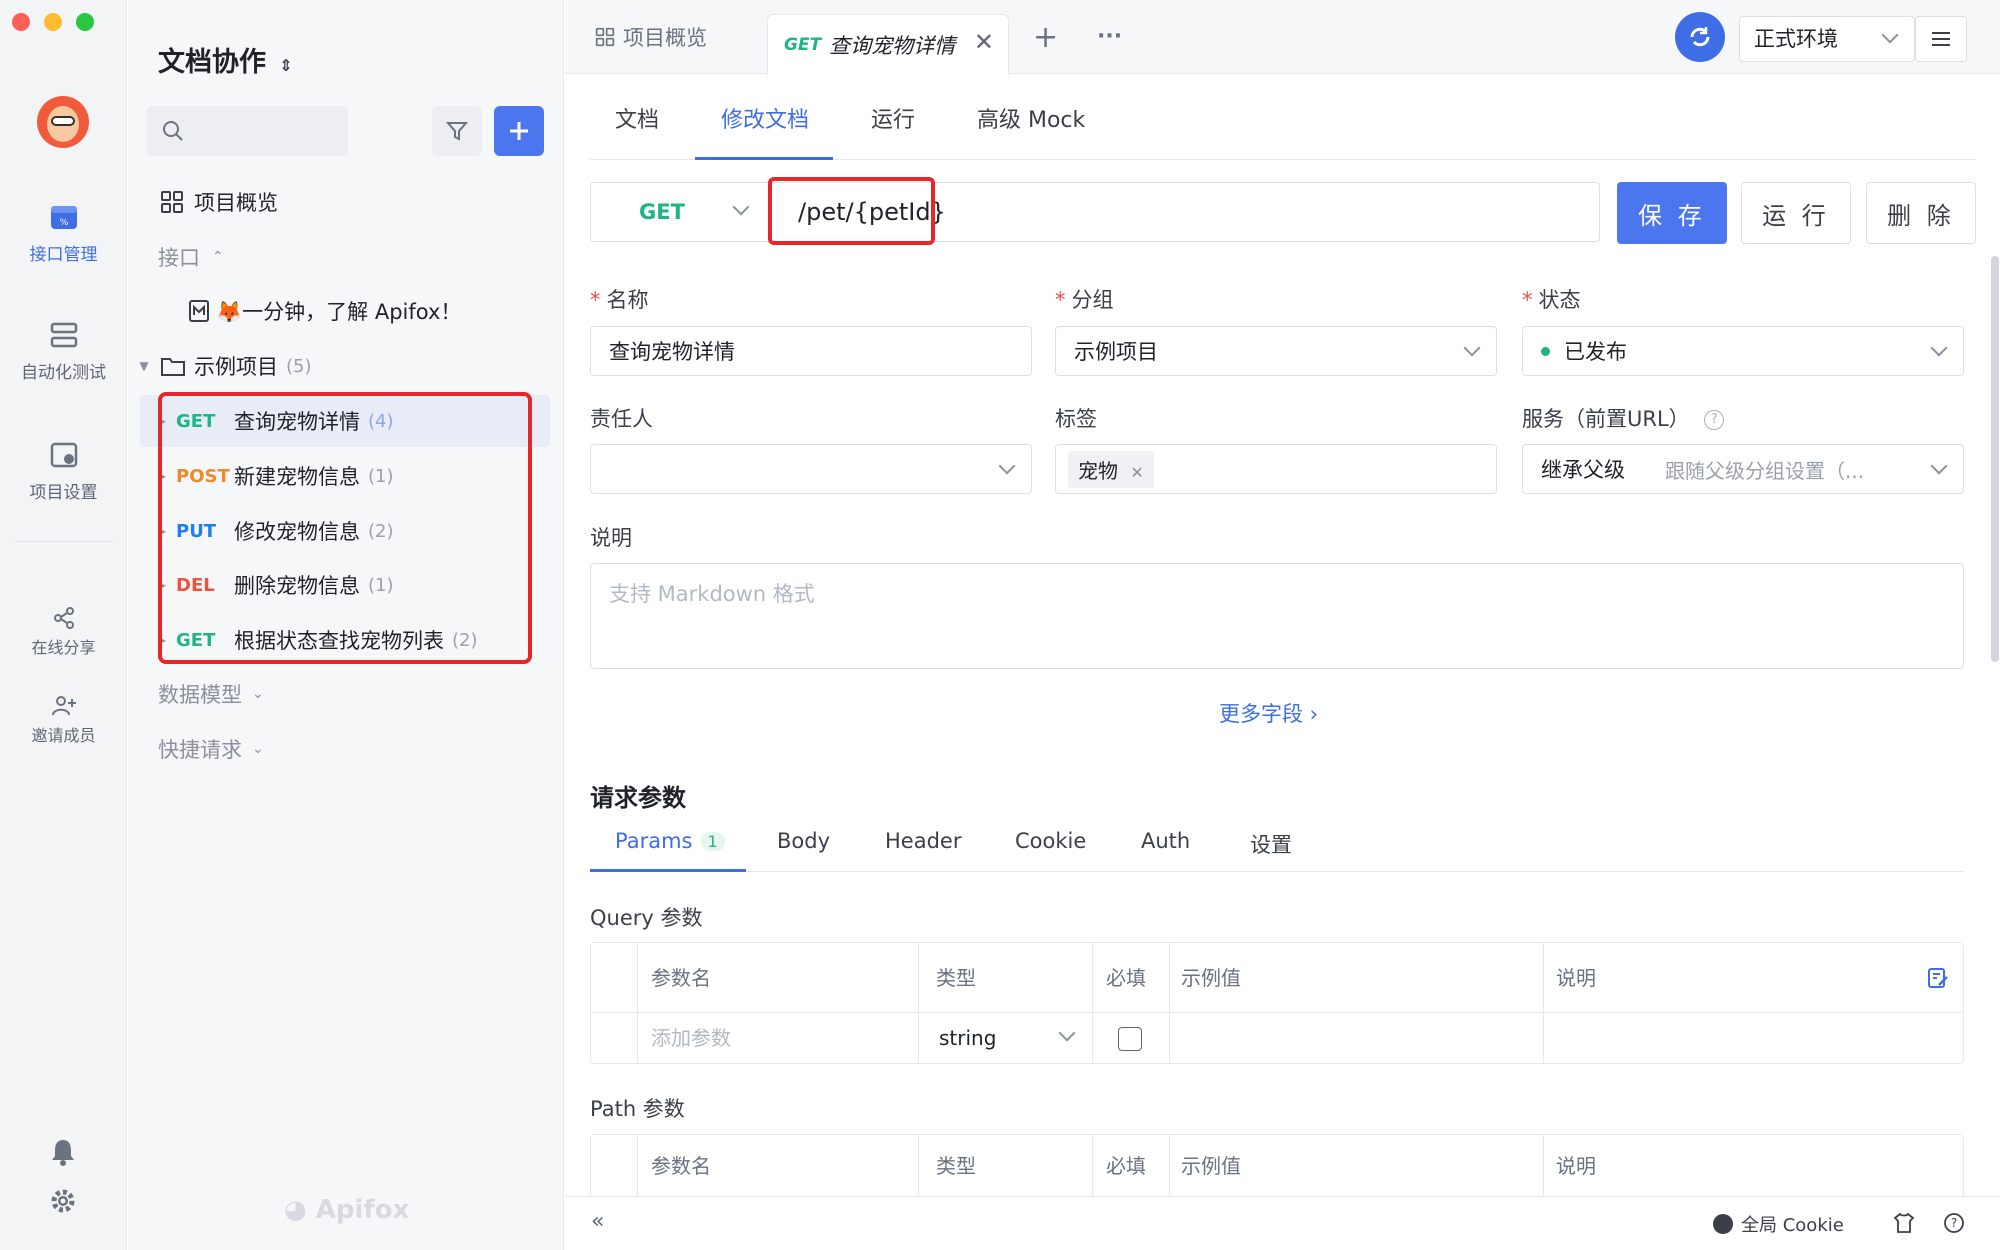  I want to click on cookie-icon, so click(1723, 1224).